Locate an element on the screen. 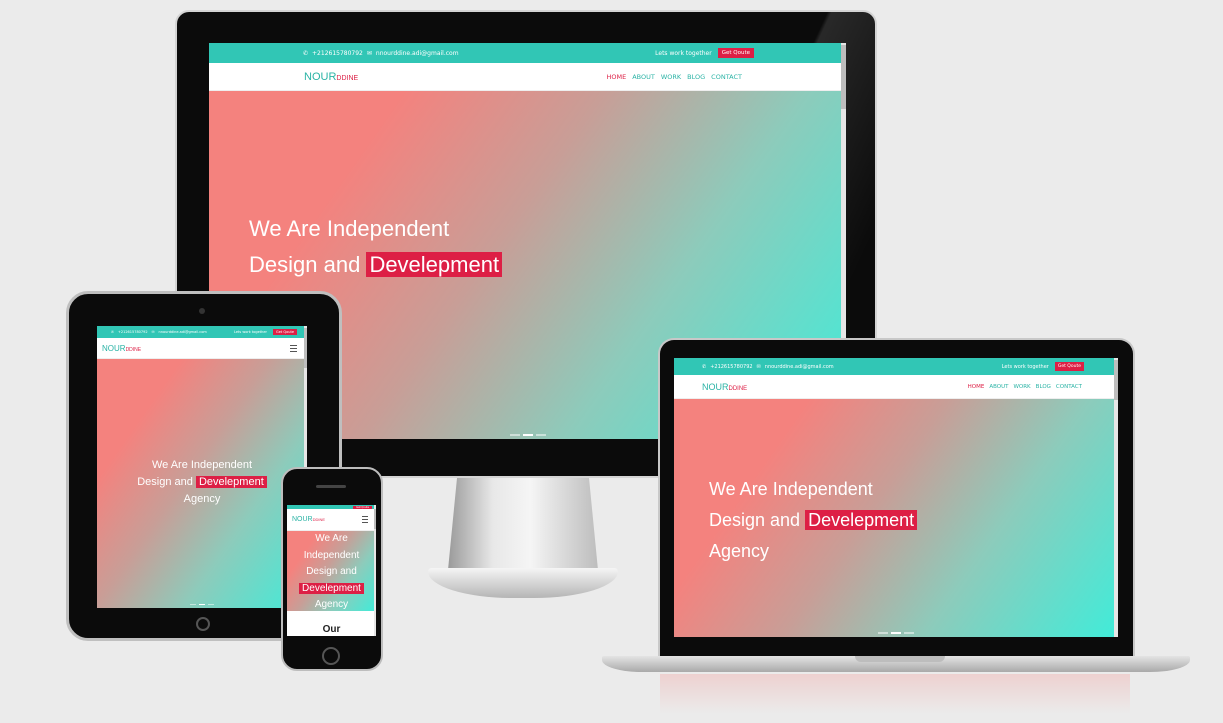 This screenshot has height=723, width=1223. headline-line2b: Develepment is located at coordinates (331, 589).